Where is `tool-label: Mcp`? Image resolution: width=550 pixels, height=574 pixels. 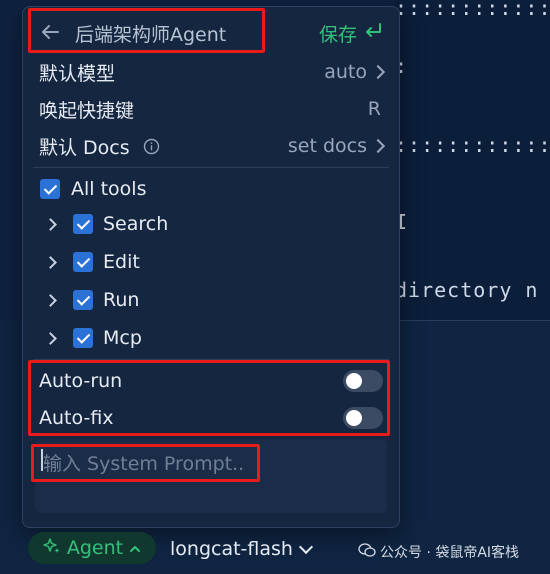 tool-label: Mcp is located at coordinates (122, 338).